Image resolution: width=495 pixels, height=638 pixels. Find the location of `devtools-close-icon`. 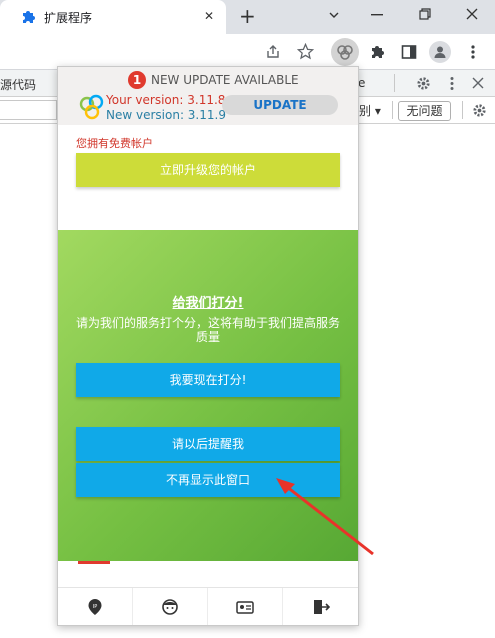

devtools-close-icon is located at coordinates (478, 83).